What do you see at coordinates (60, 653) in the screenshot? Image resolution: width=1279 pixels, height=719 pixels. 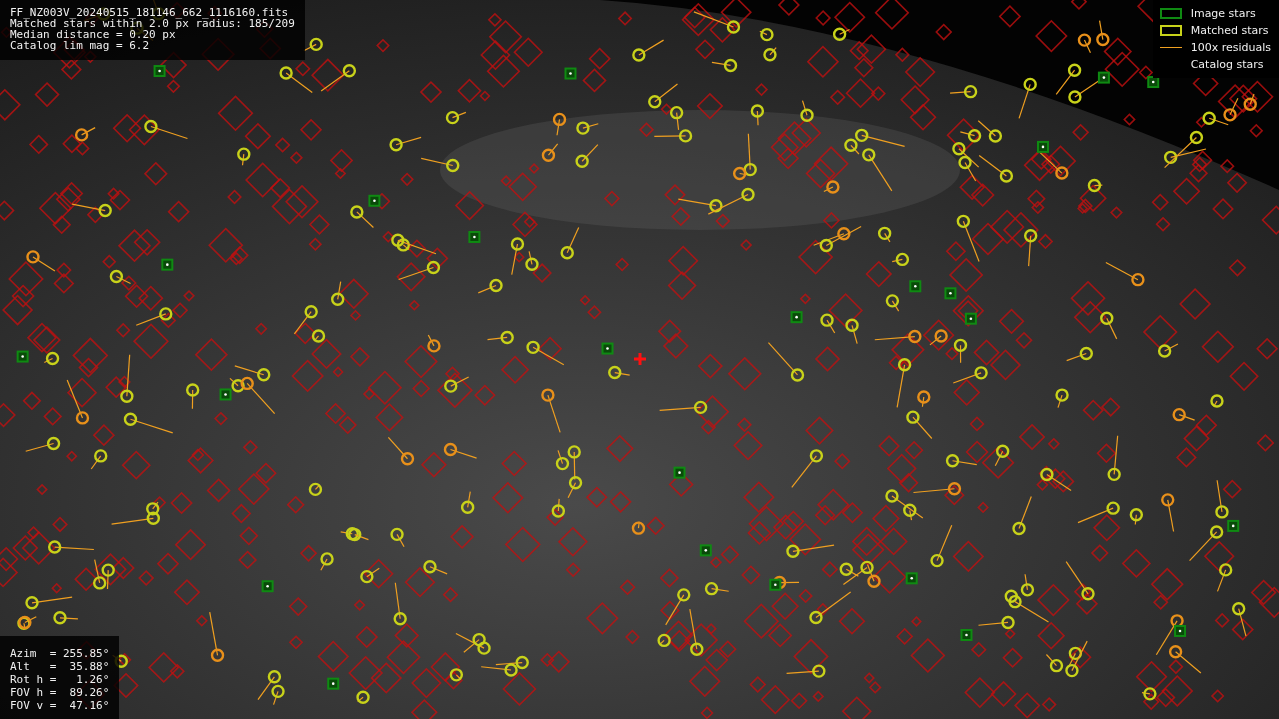 I see `pointing-text: Azim = 255.85°` at bounding box center [60, 653].